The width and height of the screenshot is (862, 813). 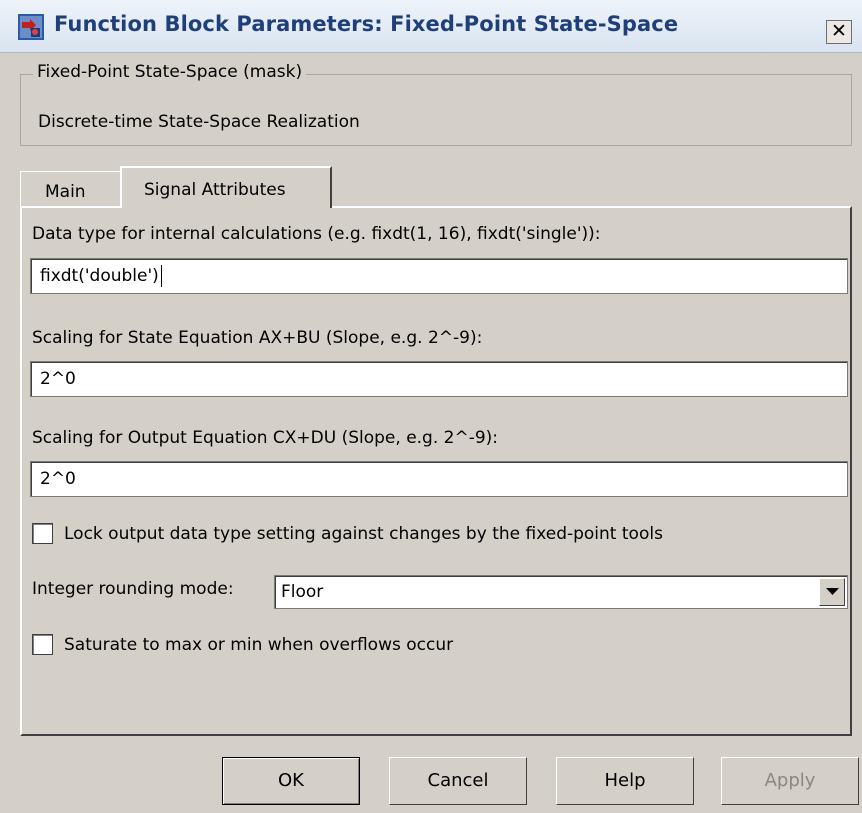 I want to click on rounding-mode-select: Floor, so click(x=561, y=592).